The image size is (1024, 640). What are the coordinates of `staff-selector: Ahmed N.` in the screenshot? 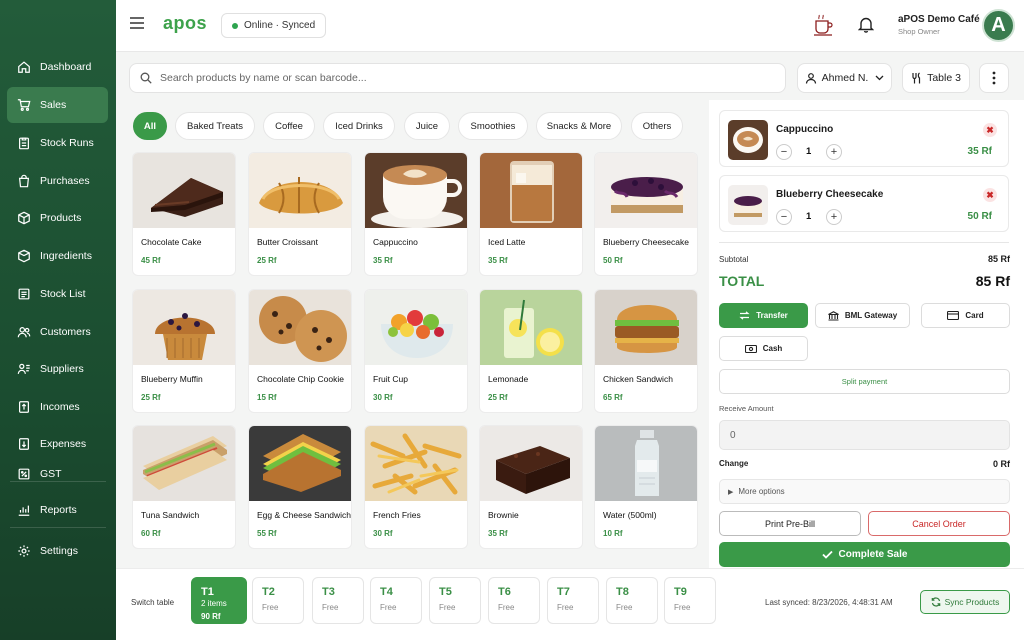 It's located at (844, 78).